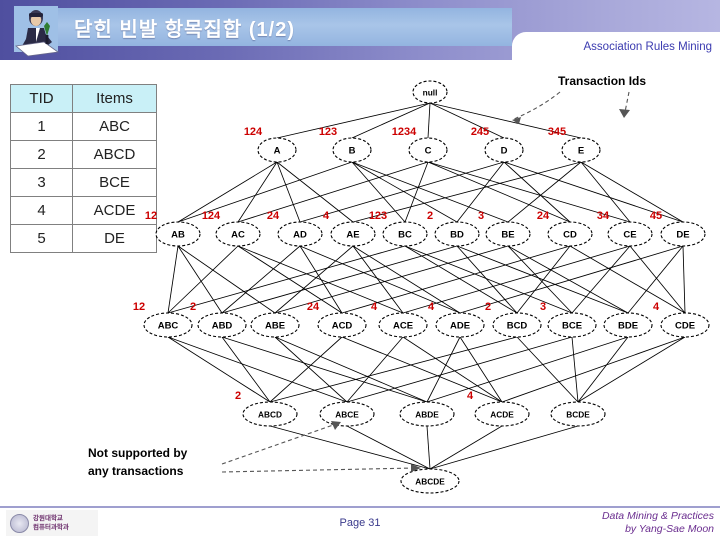 The image size is (720, 540). I want to click on tid-label-be: 3, so click(481, 216).